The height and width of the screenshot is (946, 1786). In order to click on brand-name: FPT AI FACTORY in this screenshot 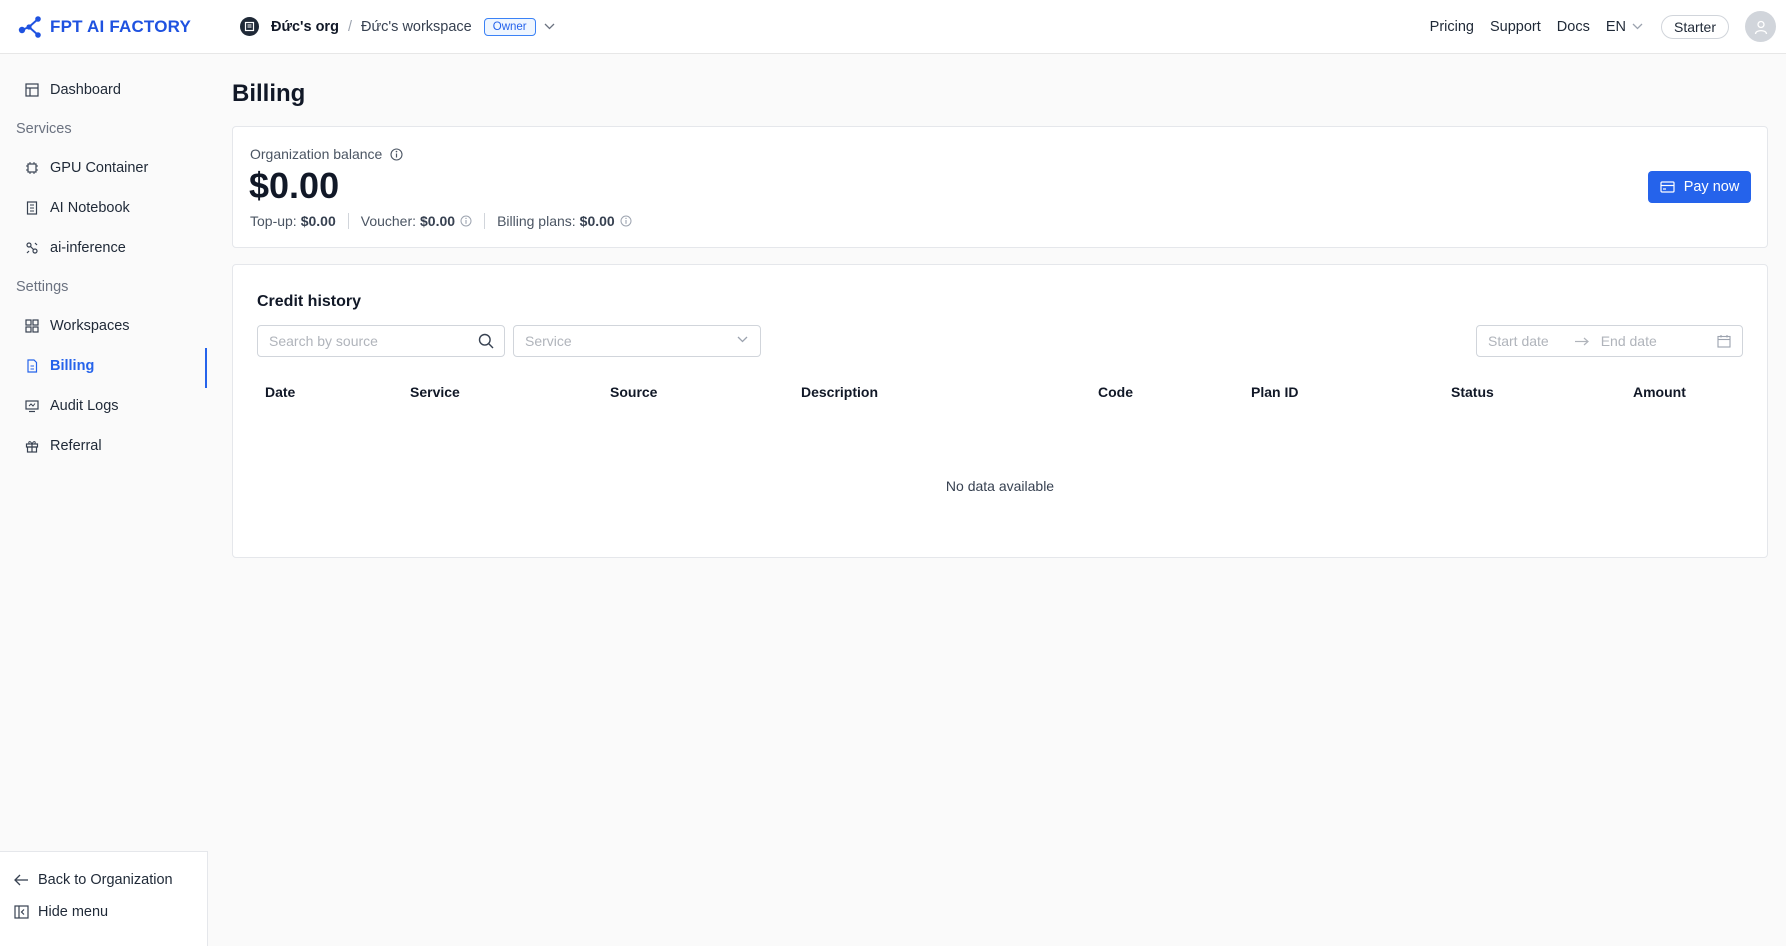, I will do `click(121, 26)`.